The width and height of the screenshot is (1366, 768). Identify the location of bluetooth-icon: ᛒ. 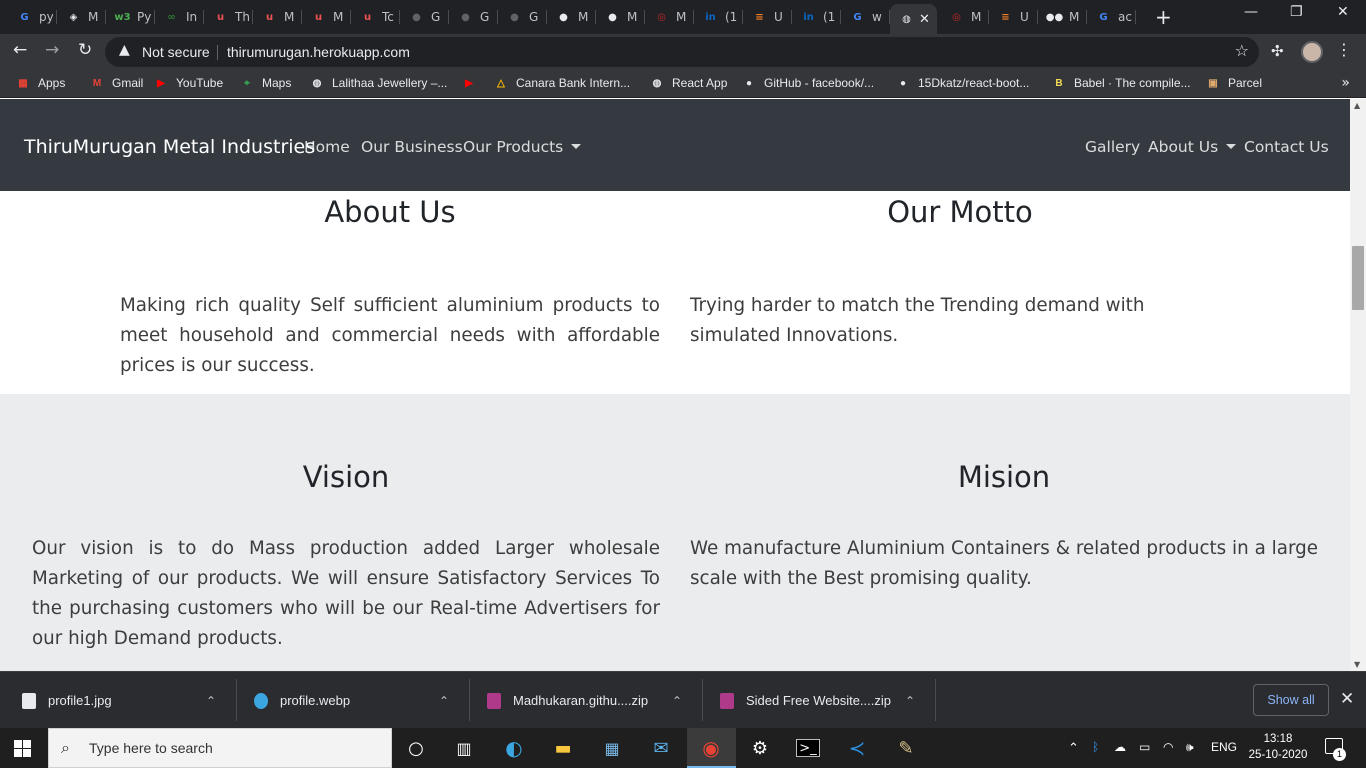
(1095, 747).